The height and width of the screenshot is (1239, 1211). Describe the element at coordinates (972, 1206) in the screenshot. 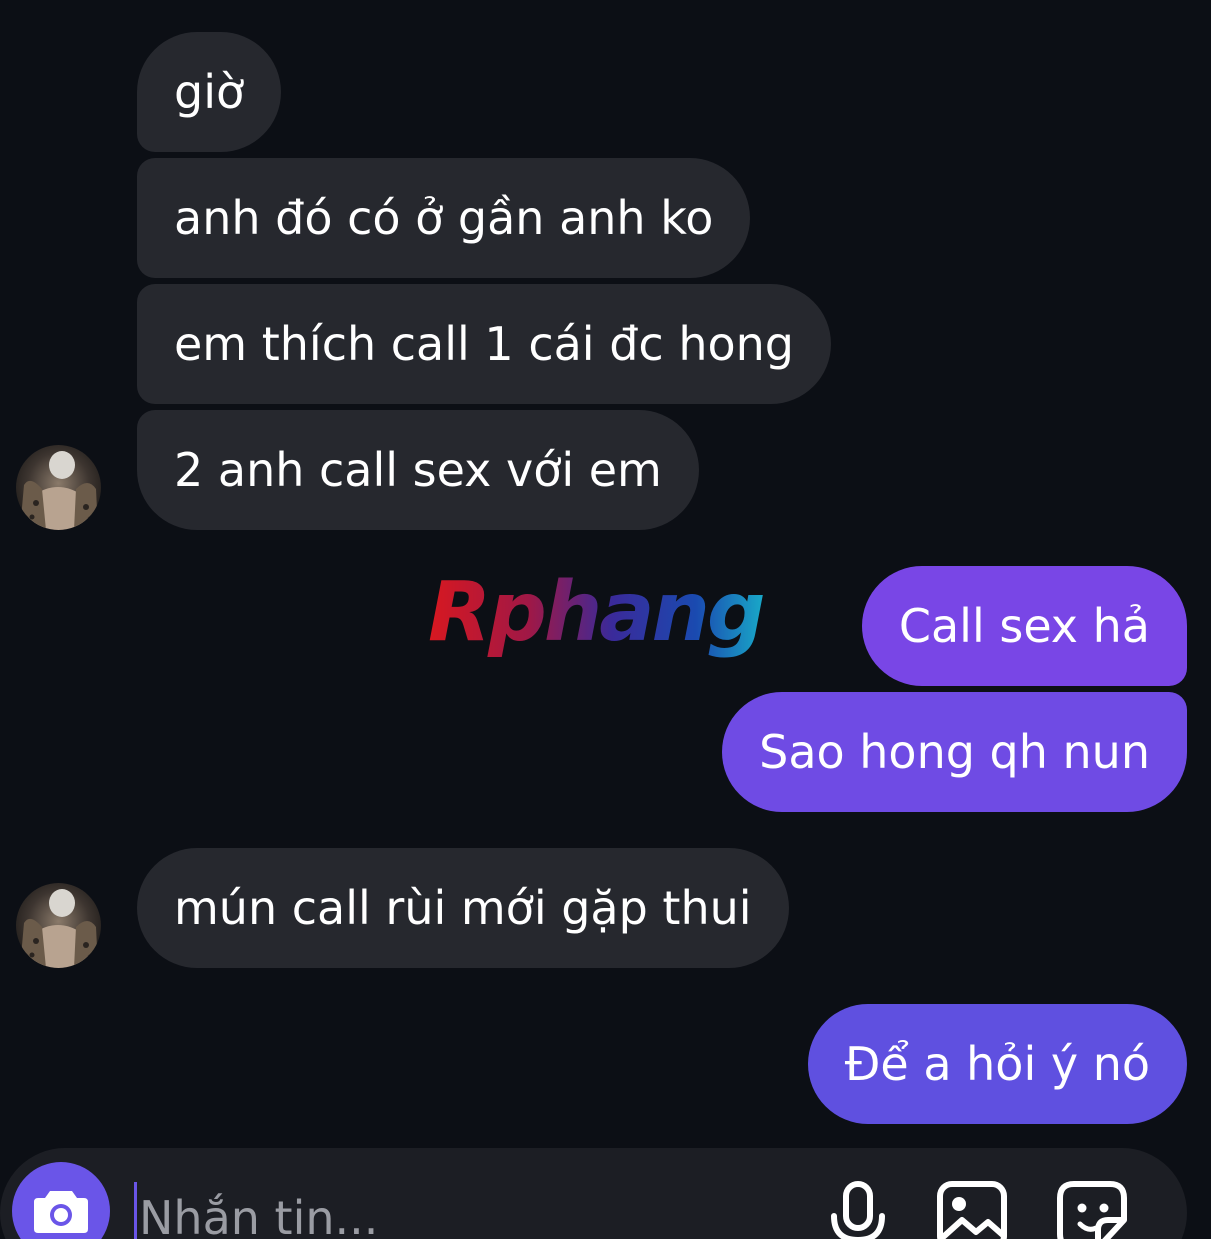

I see `image-icon` at that location.